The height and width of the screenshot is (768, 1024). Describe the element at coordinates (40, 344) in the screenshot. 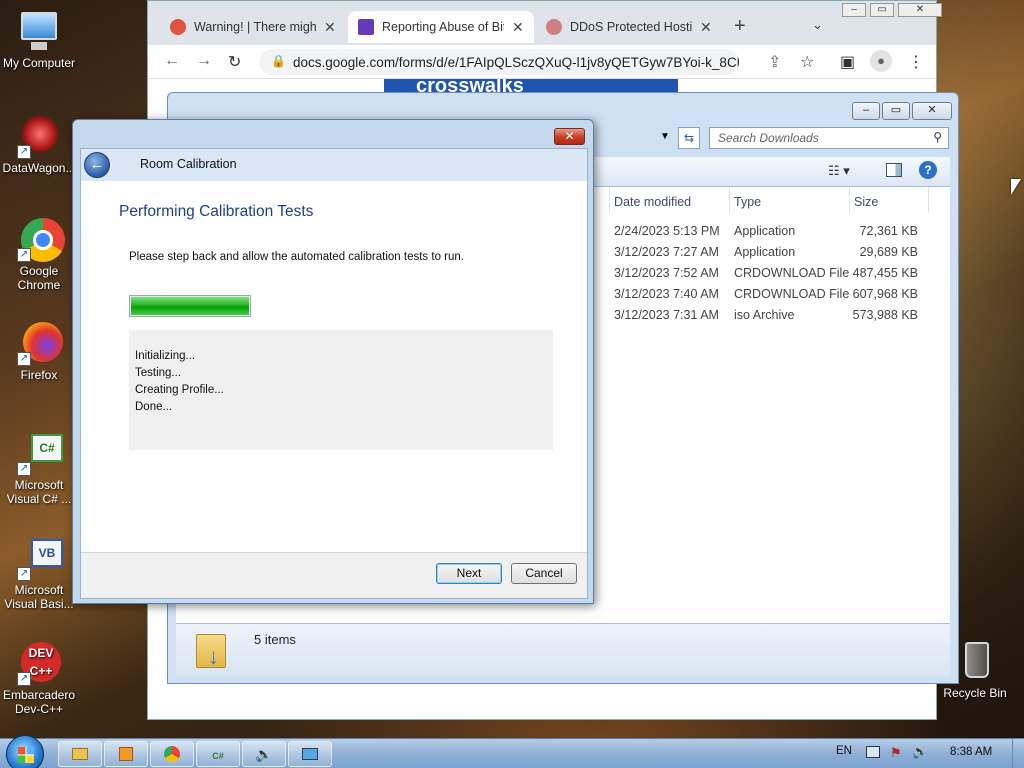

I see `firefox-icon: ↗` at that location.